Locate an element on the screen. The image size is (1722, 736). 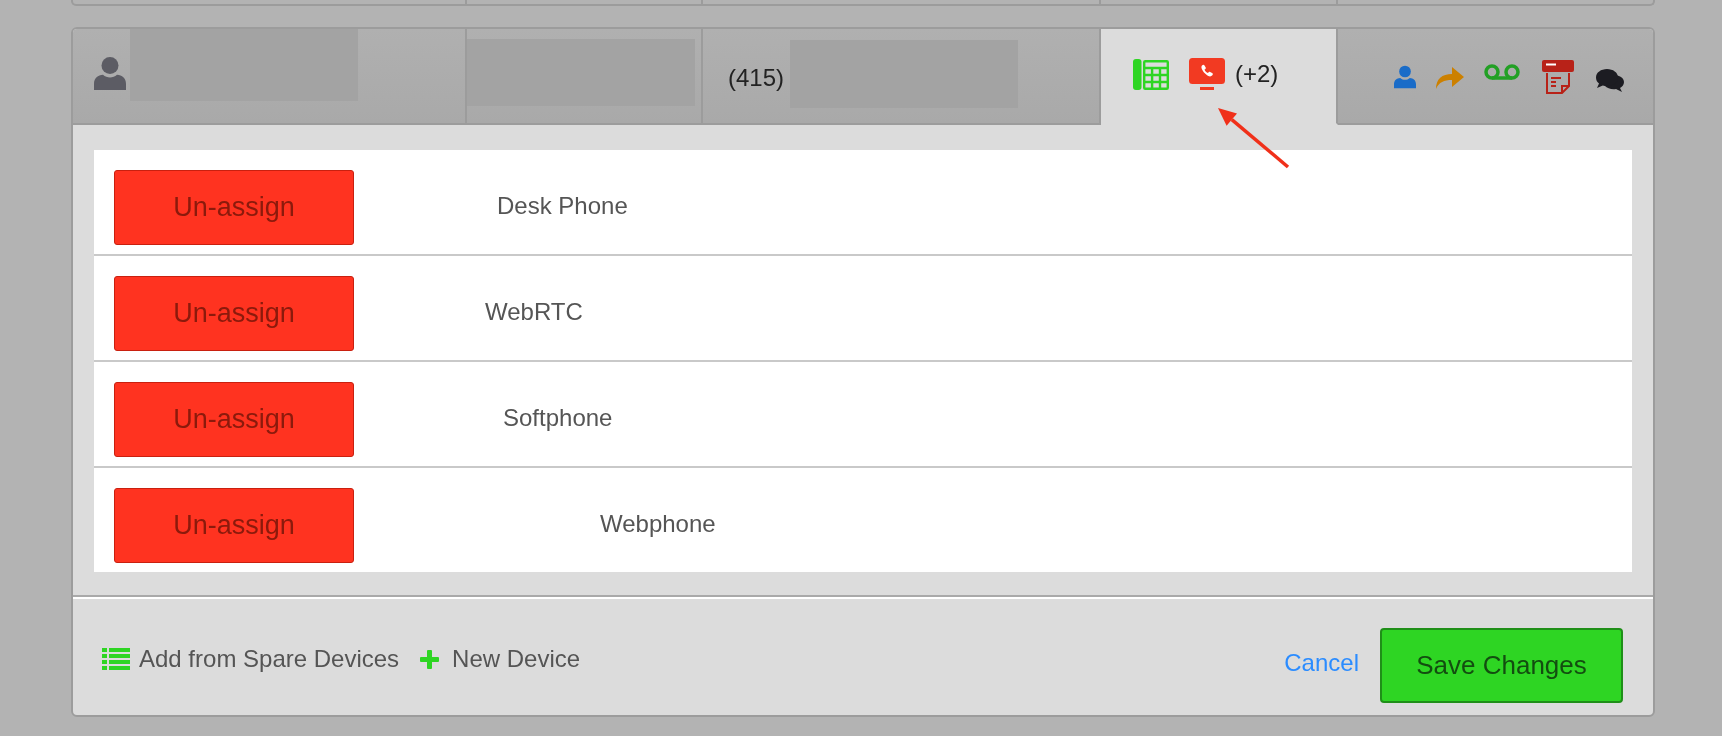
plus-icon is located at coordinates (430, 659).